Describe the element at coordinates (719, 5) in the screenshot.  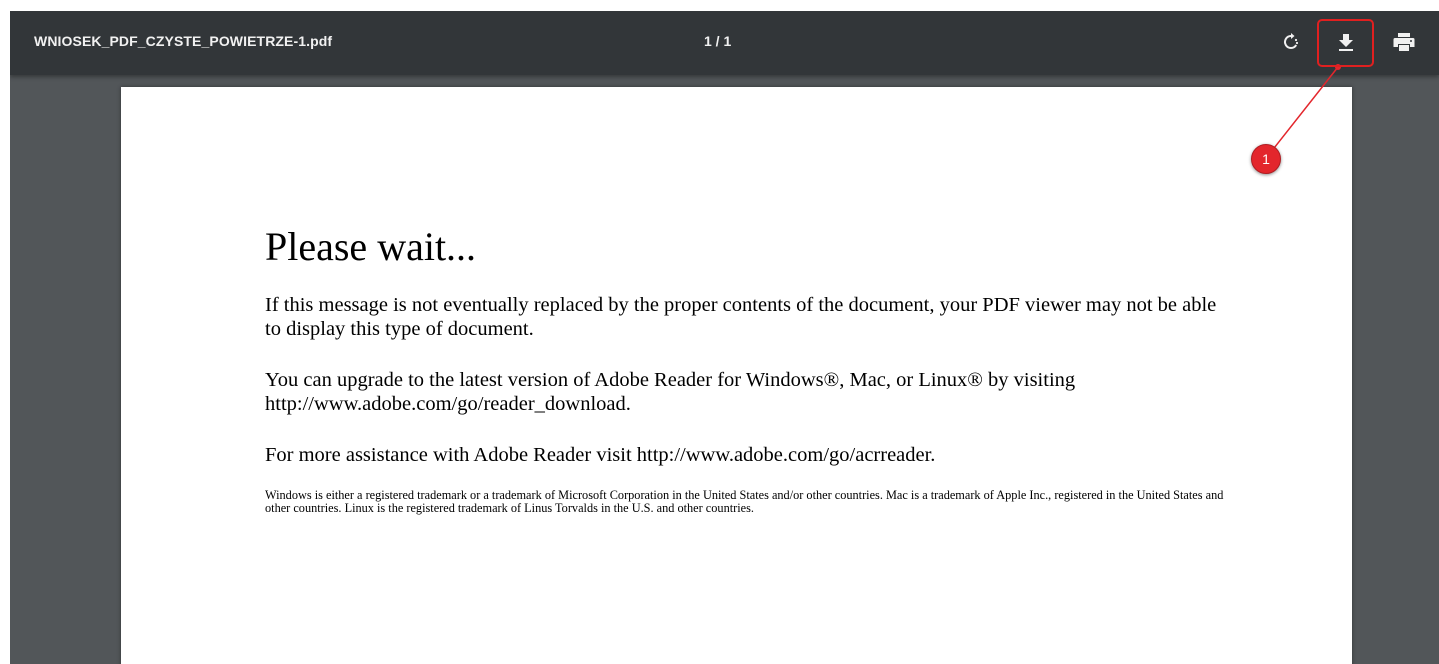
I see `top-edge` at that location.